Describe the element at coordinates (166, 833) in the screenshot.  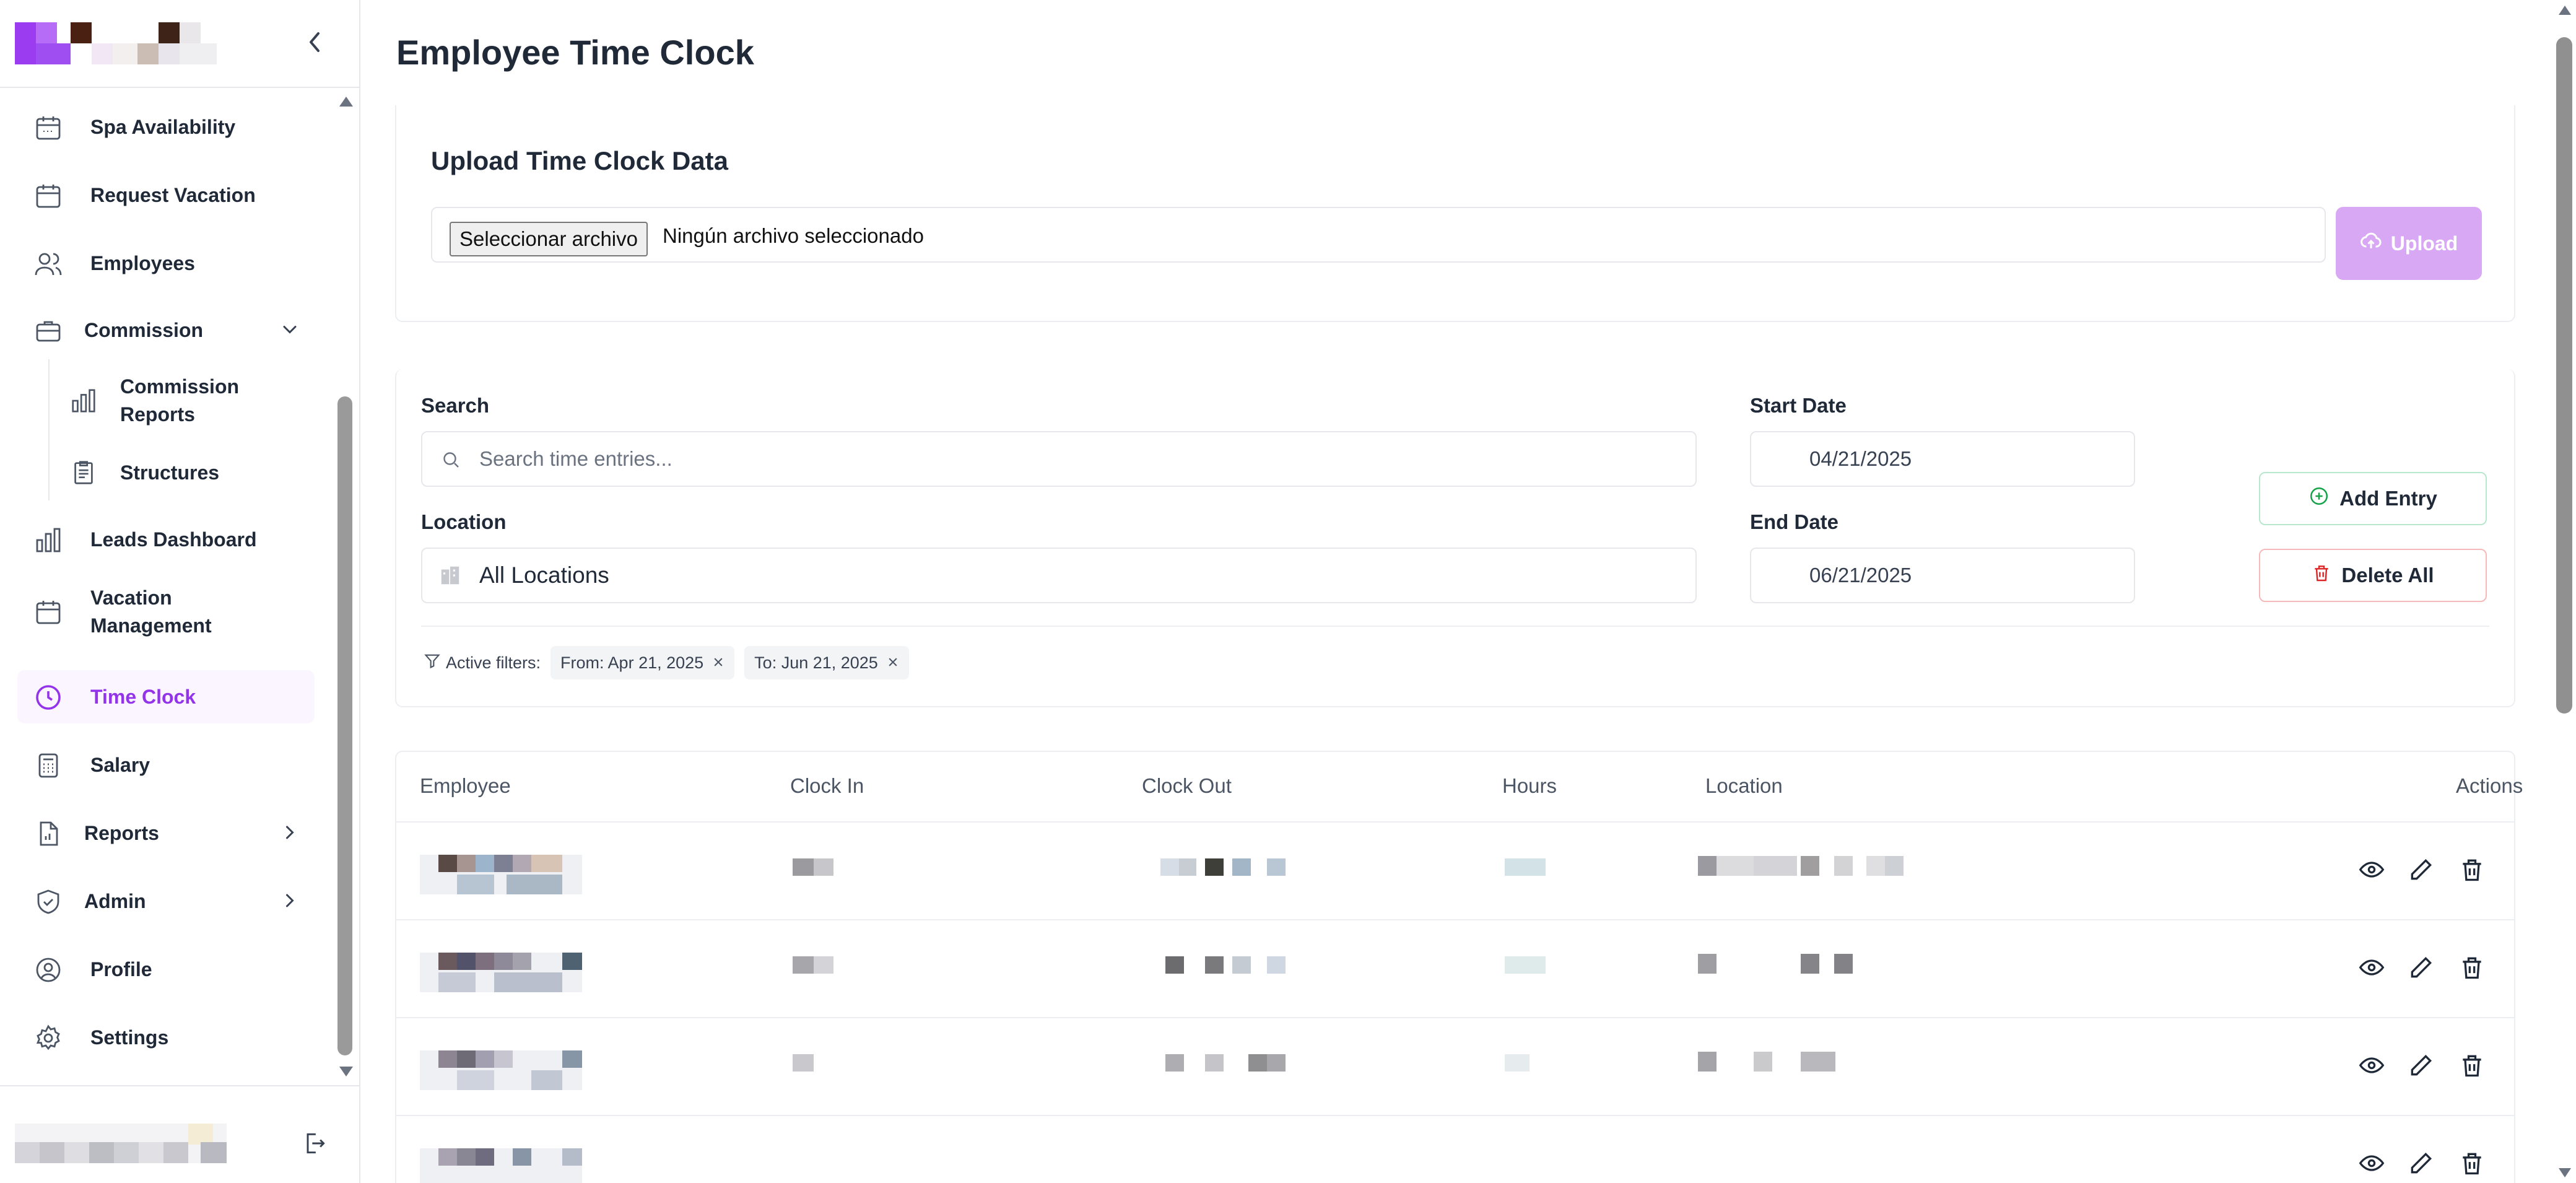
I see `sidebar-item-reports: Reports` at that location.